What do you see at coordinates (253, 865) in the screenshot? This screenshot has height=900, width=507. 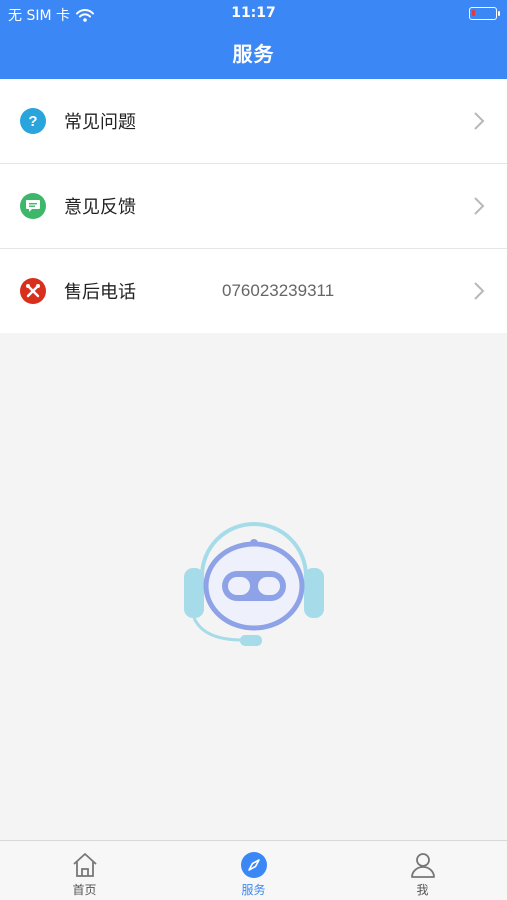 I see `compass-icon` at bounding box center [253, 865].